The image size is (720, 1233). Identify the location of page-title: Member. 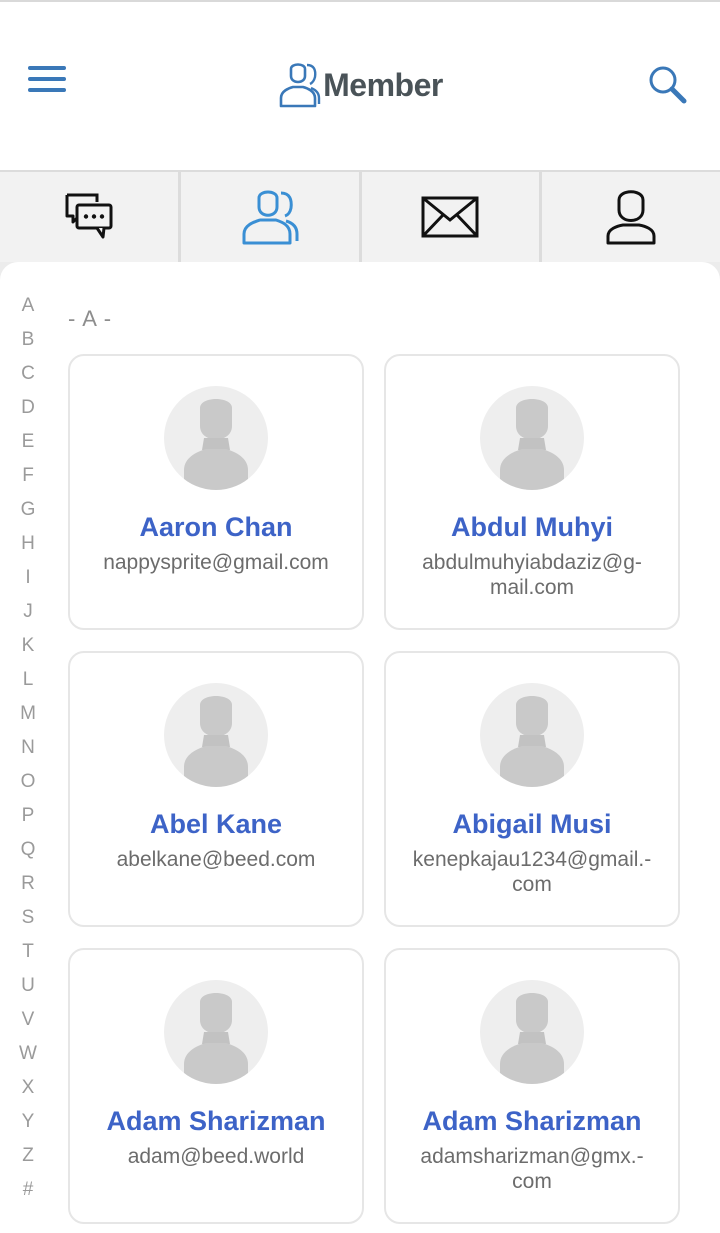
(383, 84).